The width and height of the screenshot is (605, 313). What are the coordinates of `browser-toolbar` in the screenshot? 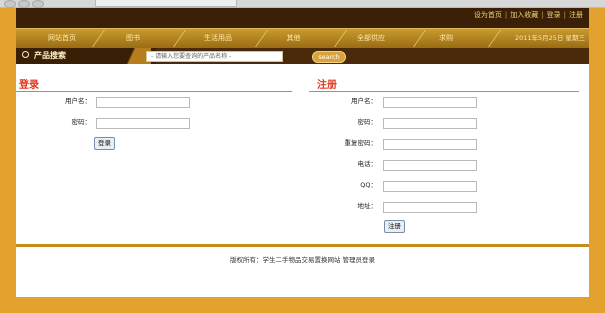 It's located at (302, 4).